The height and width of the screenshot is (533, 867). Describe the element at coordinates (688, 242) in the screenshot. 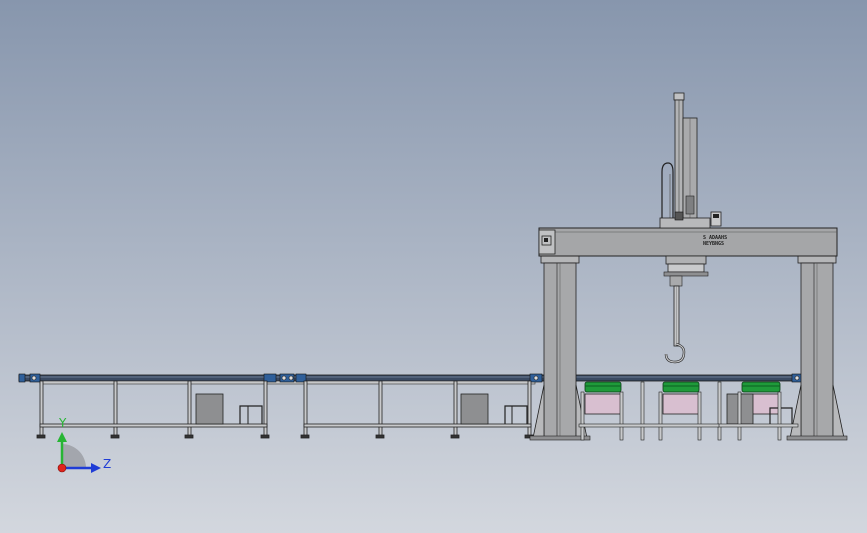

I see `gantry-cross-beam: S ADAAHS NEYBNGS` at that location.